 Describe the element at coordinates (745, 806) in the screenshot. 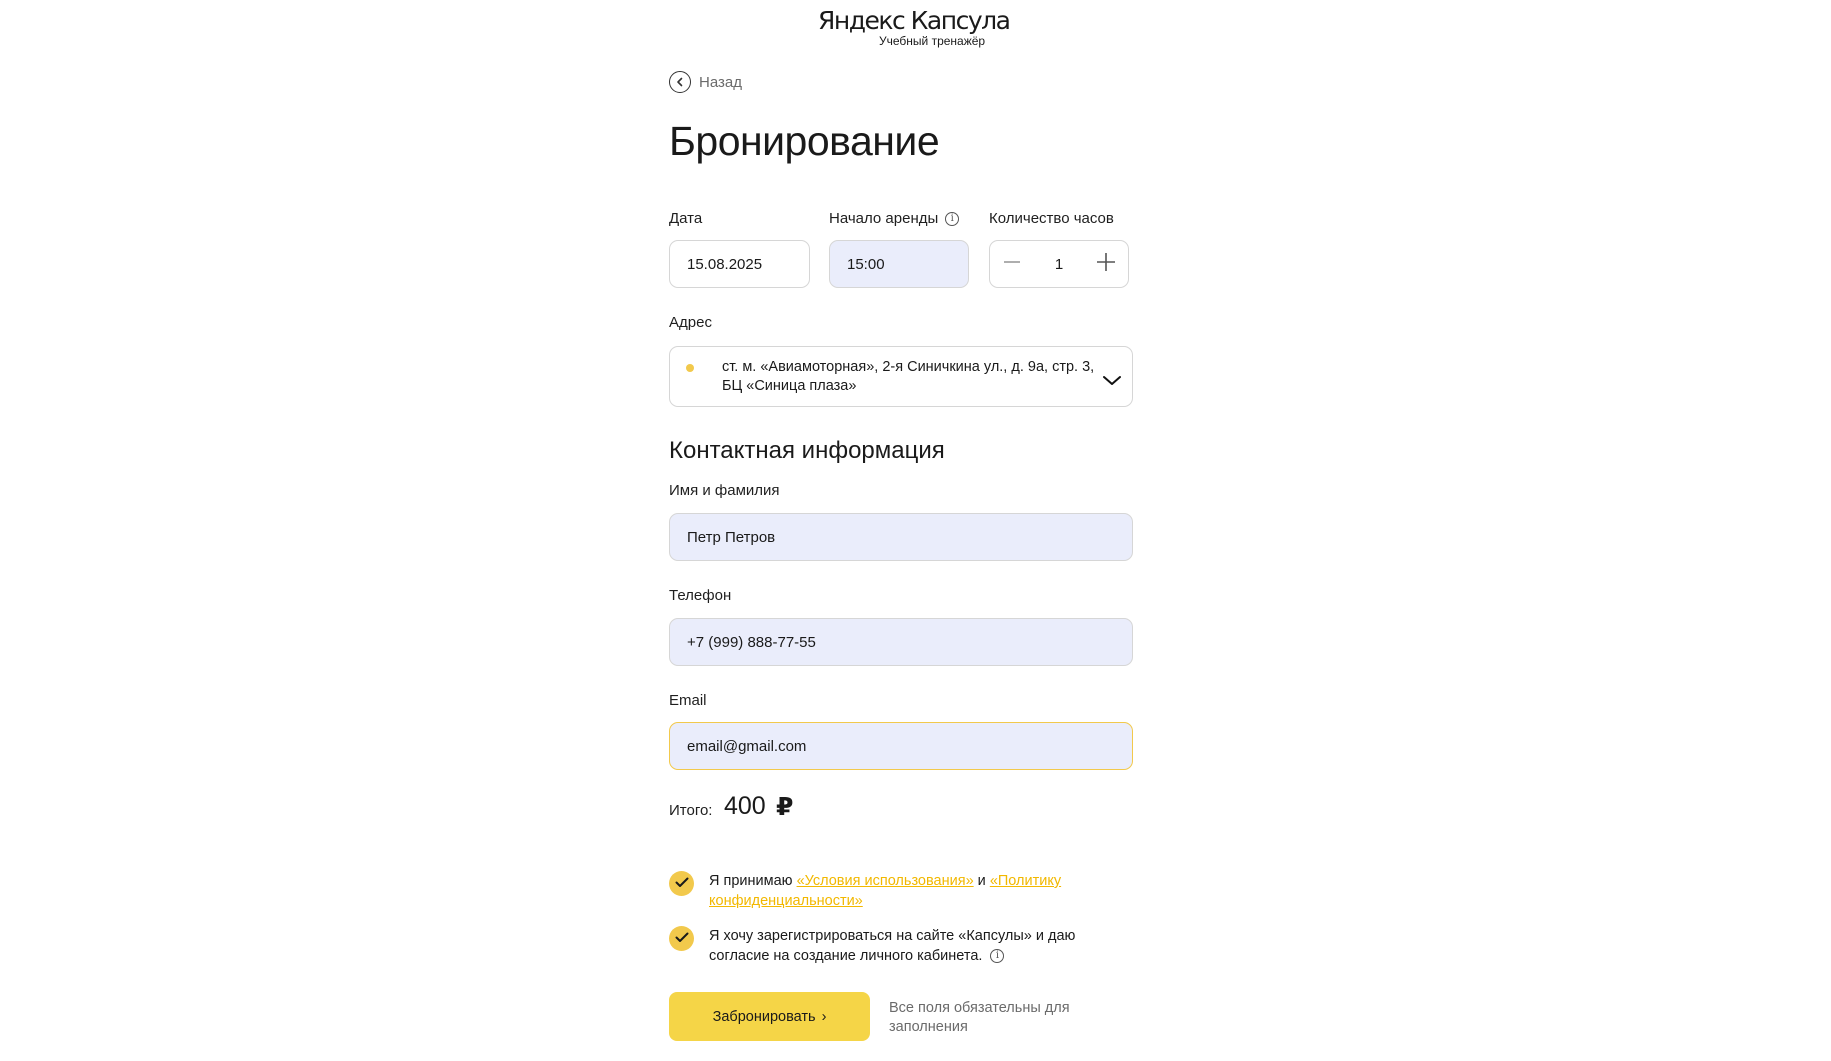

I see `total-value: 400` at that location.